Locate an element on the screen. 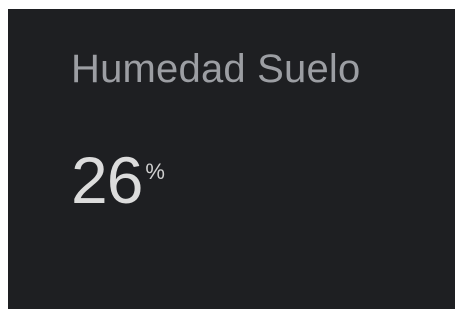  reading-display: 26 % is located at coordinates (118, 180).